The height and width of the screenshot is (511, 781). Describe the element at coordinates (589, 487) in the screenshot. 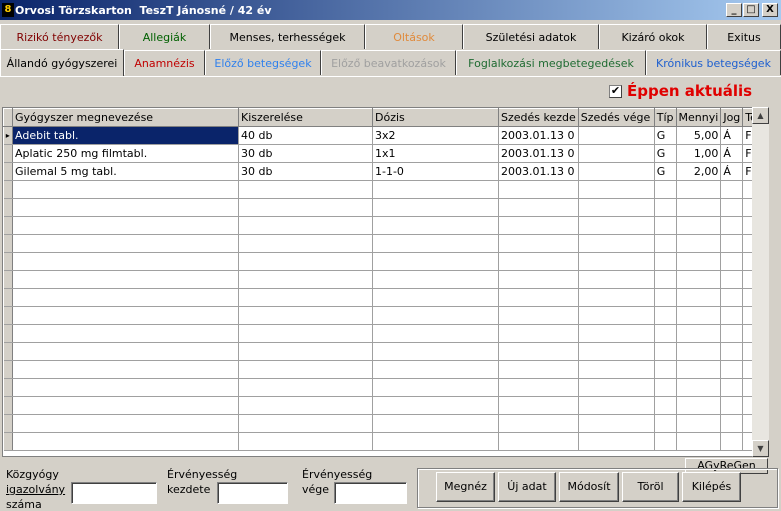

I see `modosit-button: Módosít` at that location.